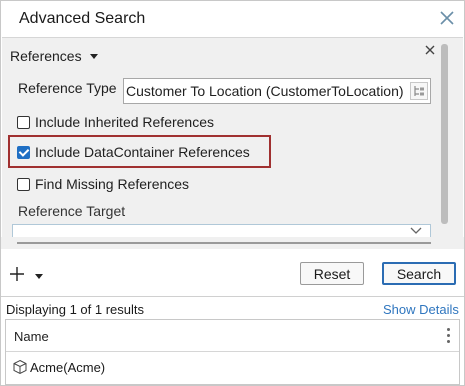 The image size is (465, 386). Describe the element at coordinates (23, 152) in the screenshot. I see `checkbox-checked-icon` at that location.